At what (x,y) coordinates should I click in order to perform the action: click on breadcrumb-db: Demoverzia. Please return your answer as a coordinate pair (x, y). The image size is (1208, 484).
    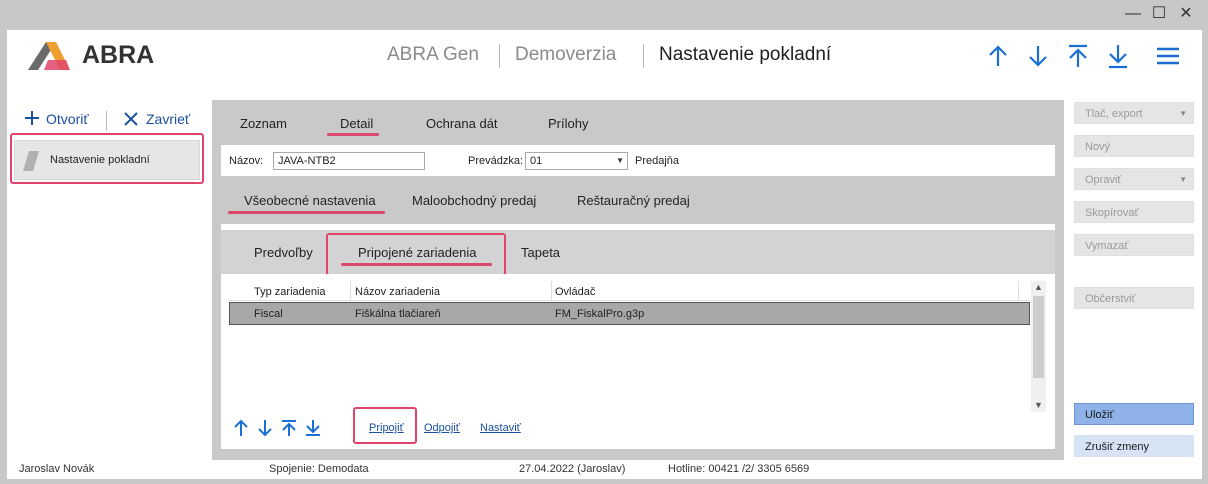
    Looking at the image, I should click on (565, 55).